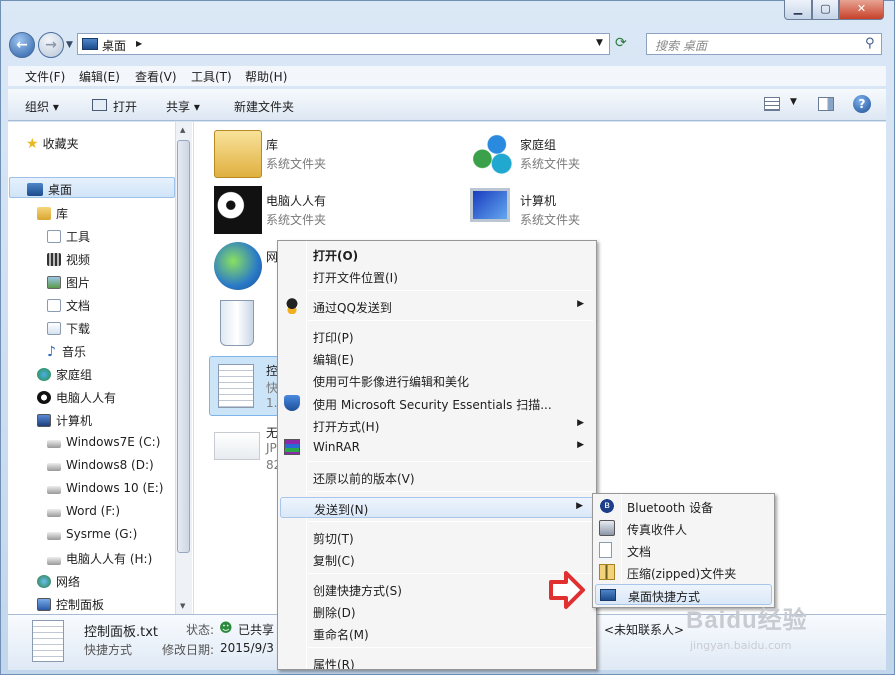  What do you see at coordinates (683, 572) in the screenshot?
I see `send-to-zip: 压缩(zipped)文件夹` at bounding box center [683, 572].